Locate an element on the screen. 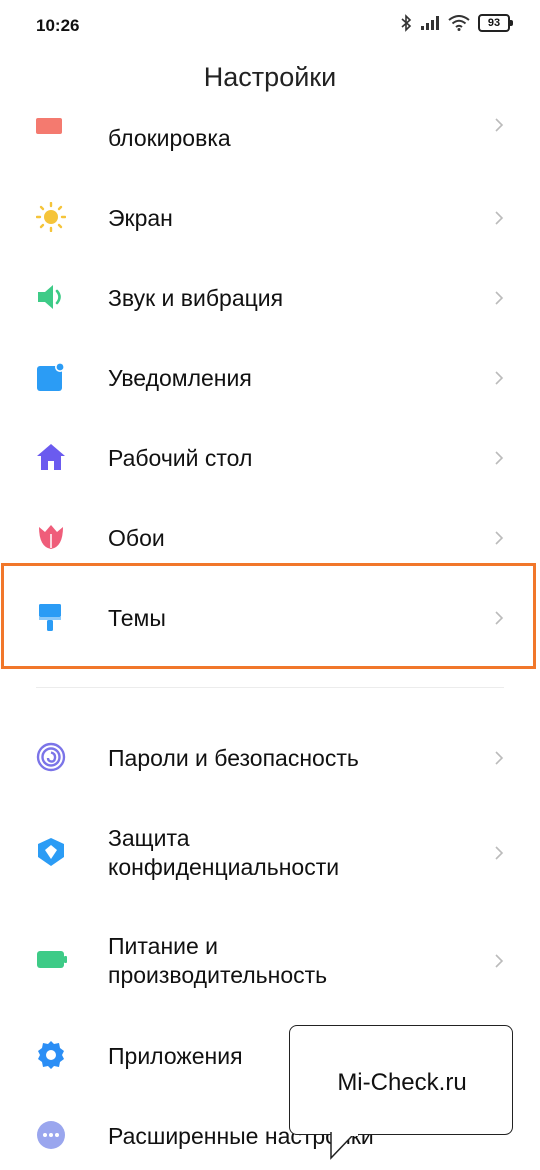  shield-icon is located at coordinates (51, 852).